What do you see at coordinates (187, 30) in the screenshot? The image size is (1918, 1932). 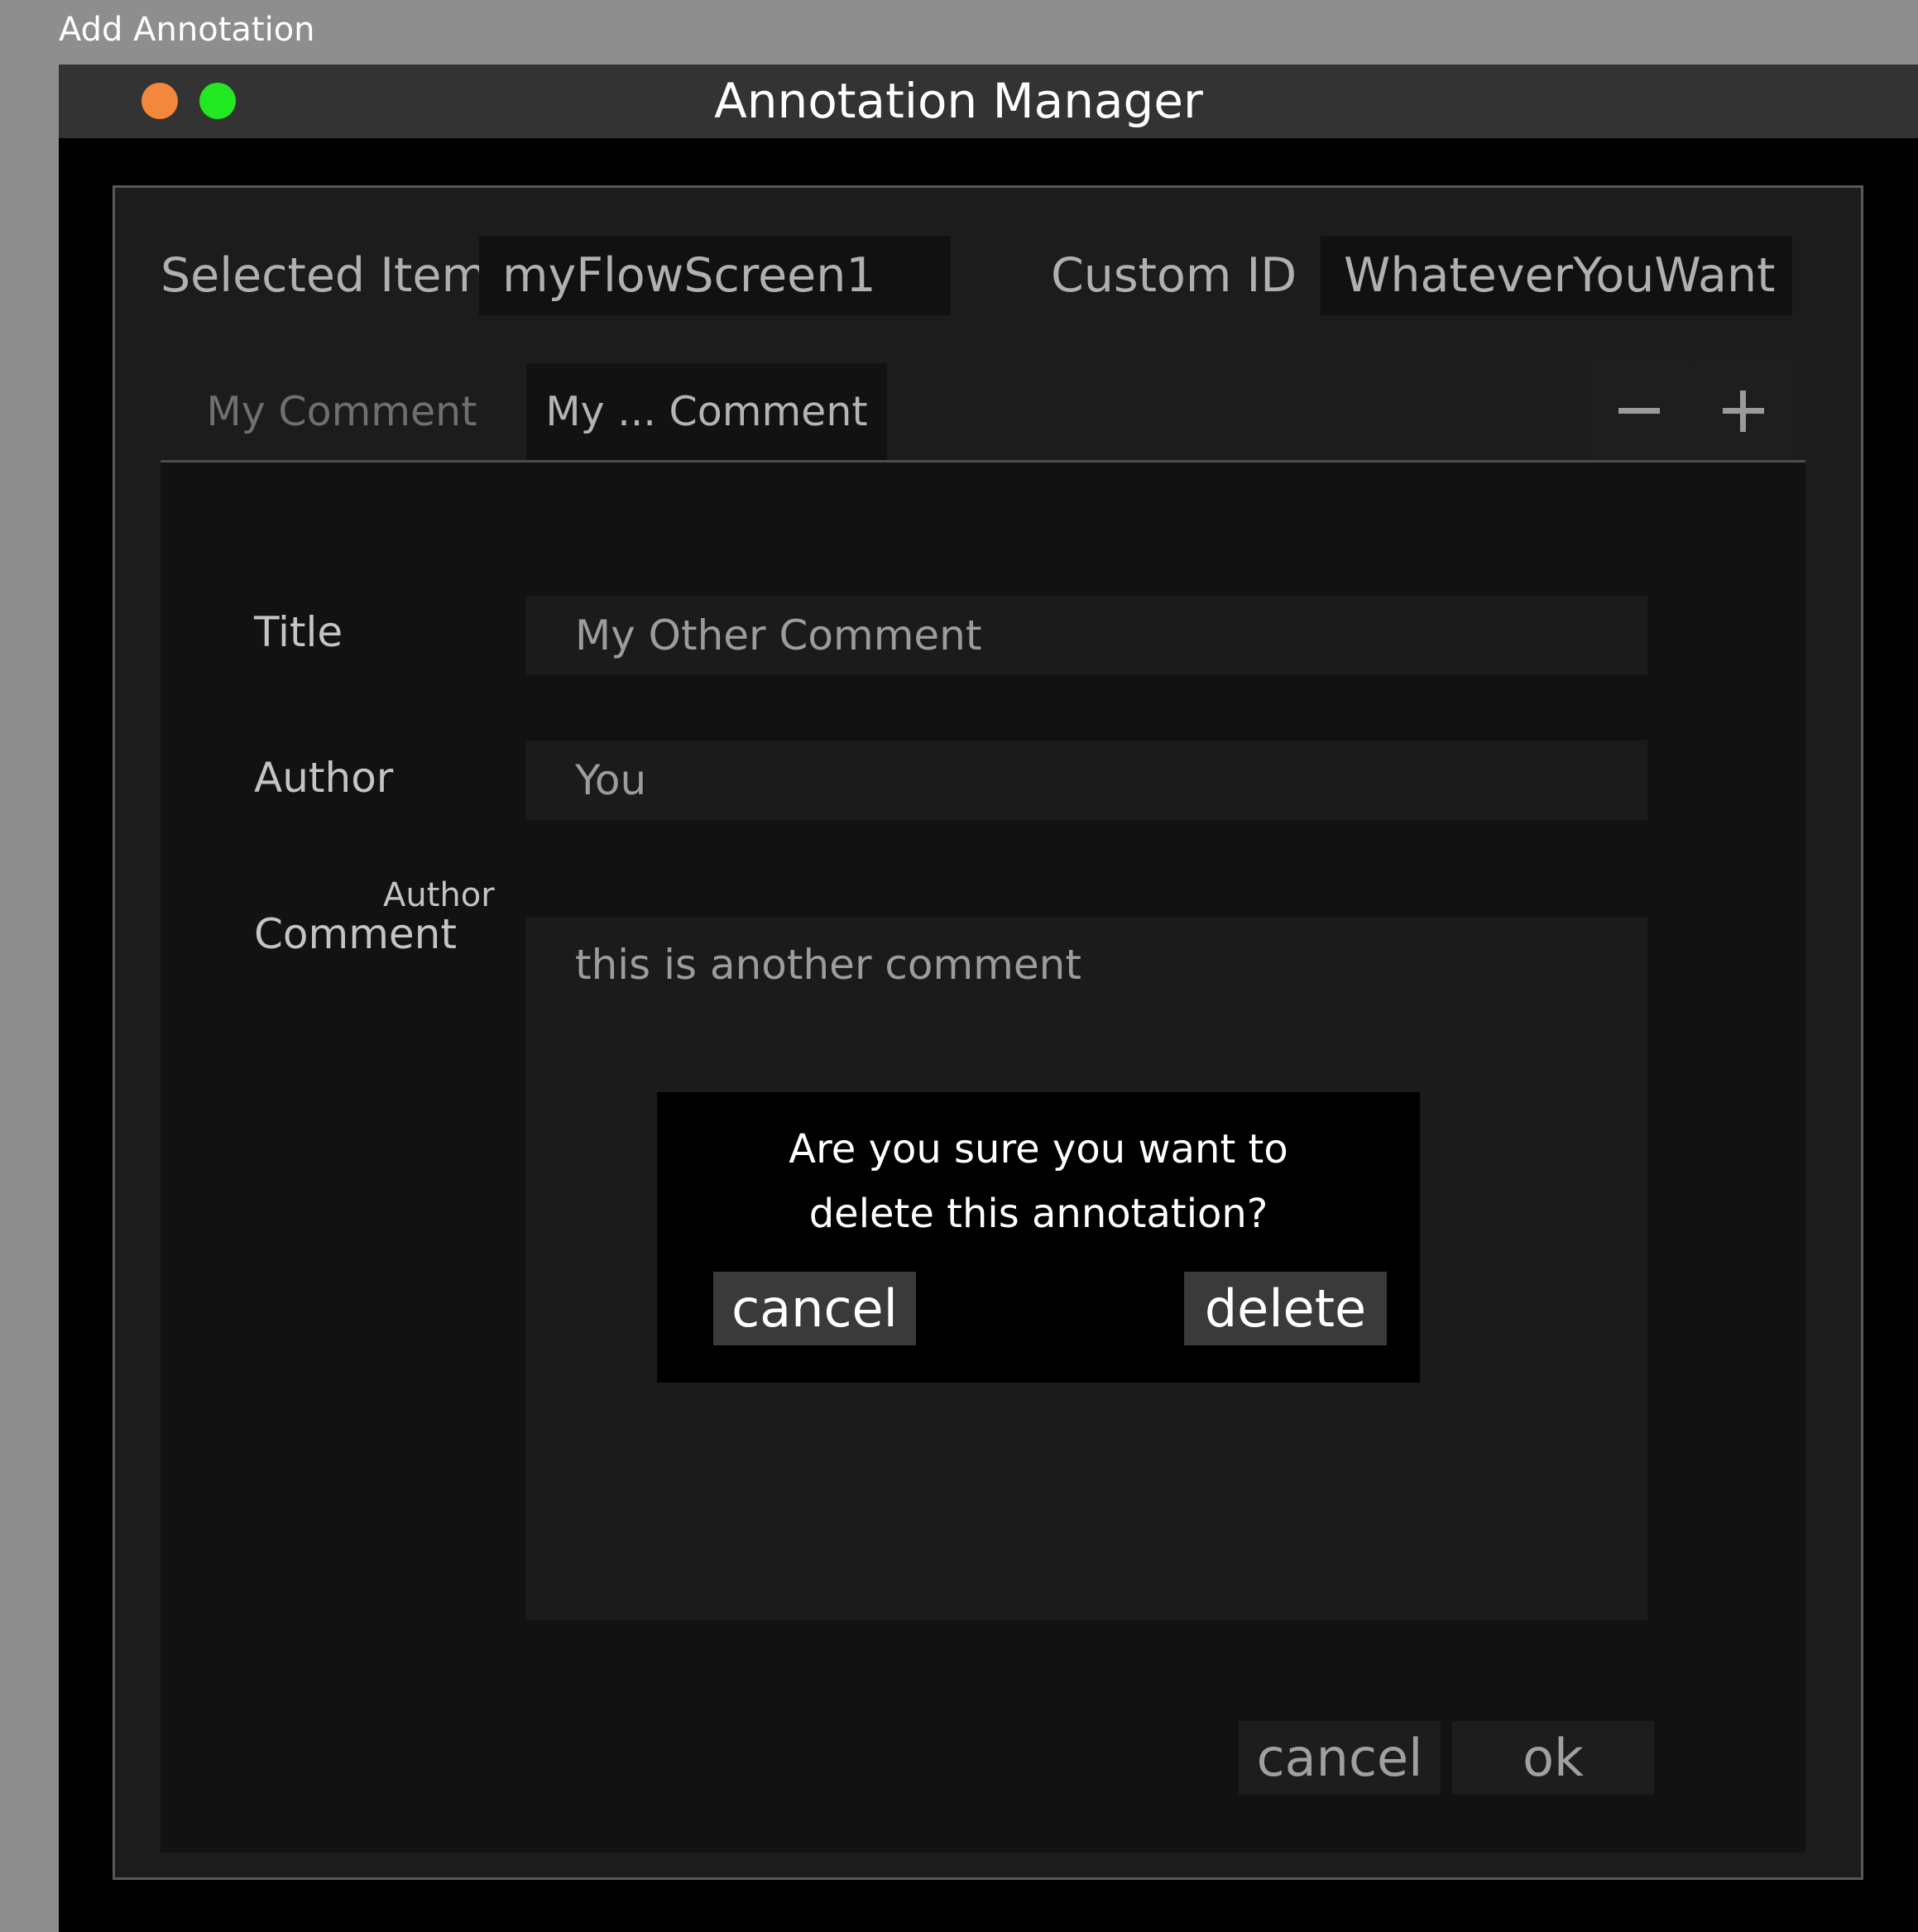 I see `page-label: Add Annotation` at bounding box center [187, 30].